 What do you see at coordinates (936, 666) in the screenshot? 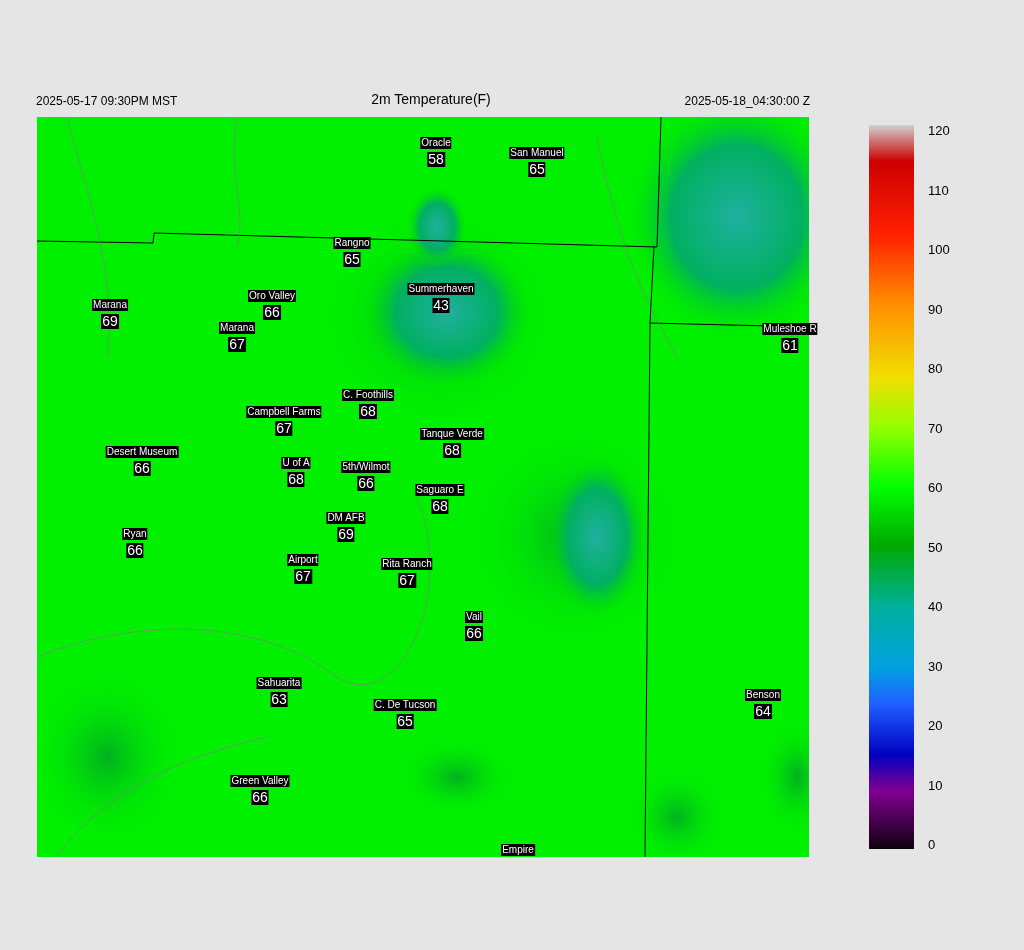
I see `scale-label: 30` at bounding box center [936, 666].